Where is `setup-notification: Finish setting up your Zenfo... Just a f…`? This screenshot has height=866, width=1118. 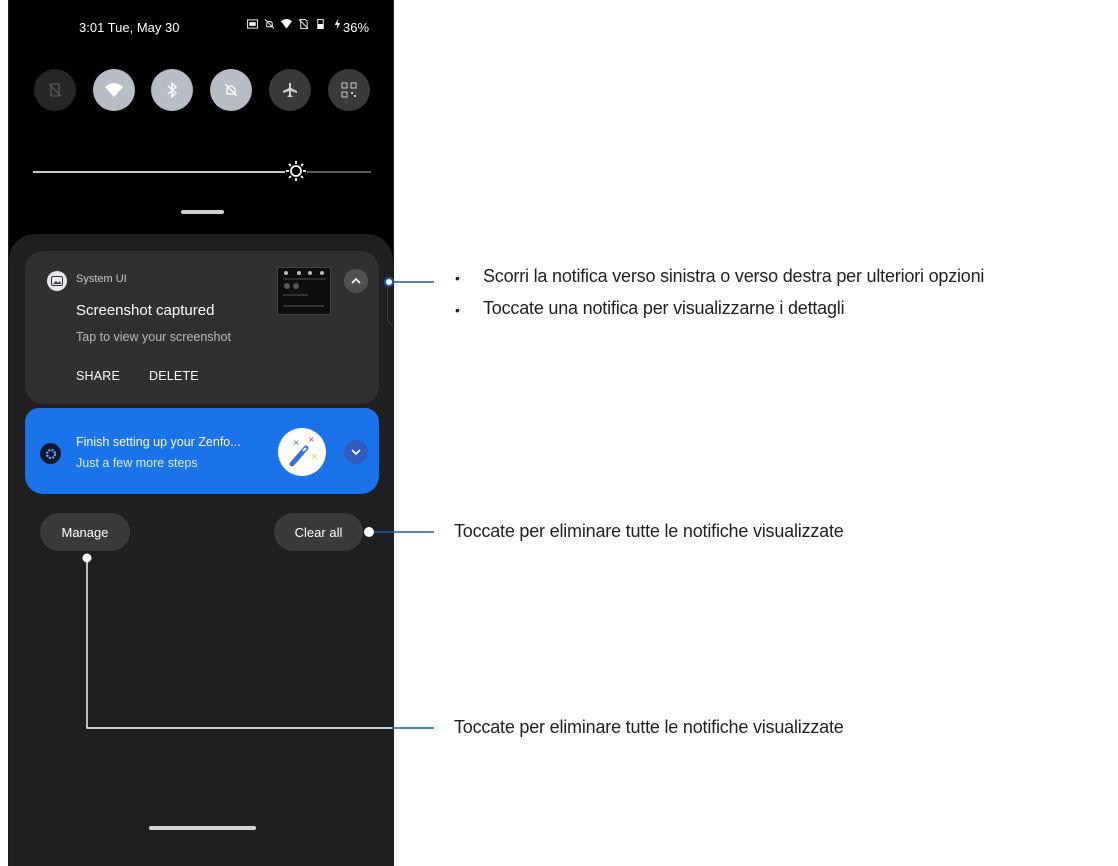
setup-notification: Finish setting up your Zenfo... Just a f… is located at coordinates (202, 451).